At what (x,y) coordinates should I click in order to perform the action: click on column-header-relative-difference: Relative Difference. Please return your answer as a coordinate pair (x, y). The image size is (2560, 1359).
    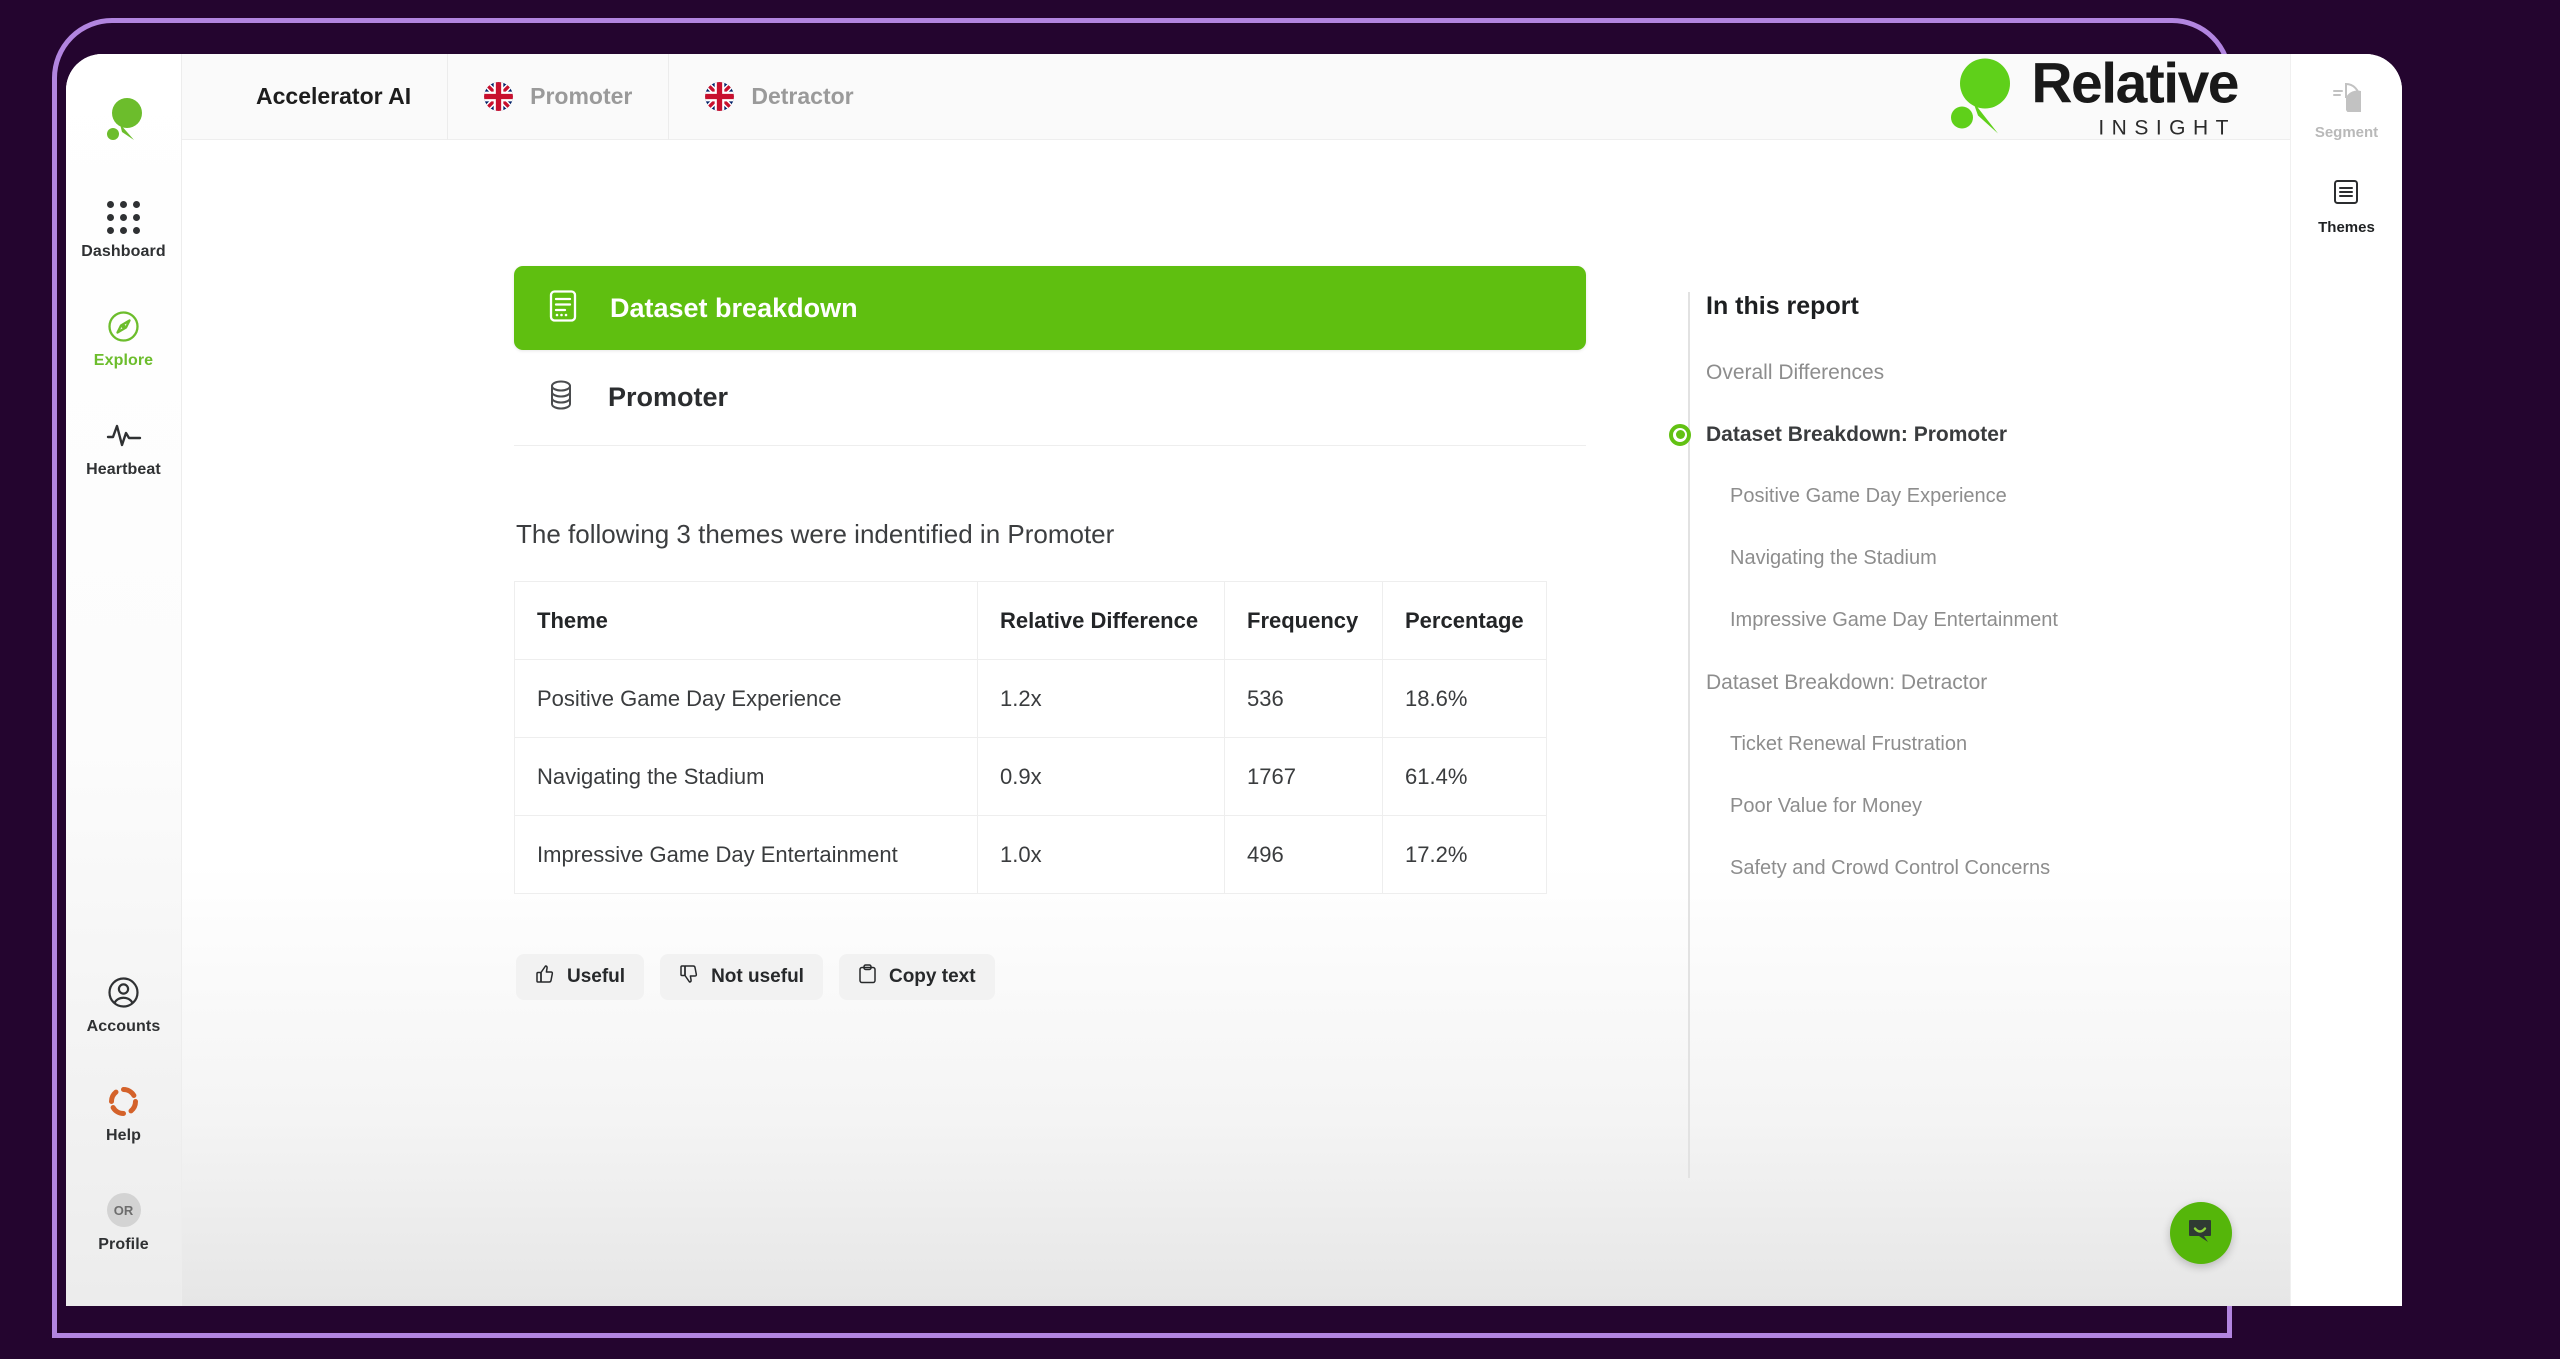
    Looking at the image, I should click on (1101, 620).